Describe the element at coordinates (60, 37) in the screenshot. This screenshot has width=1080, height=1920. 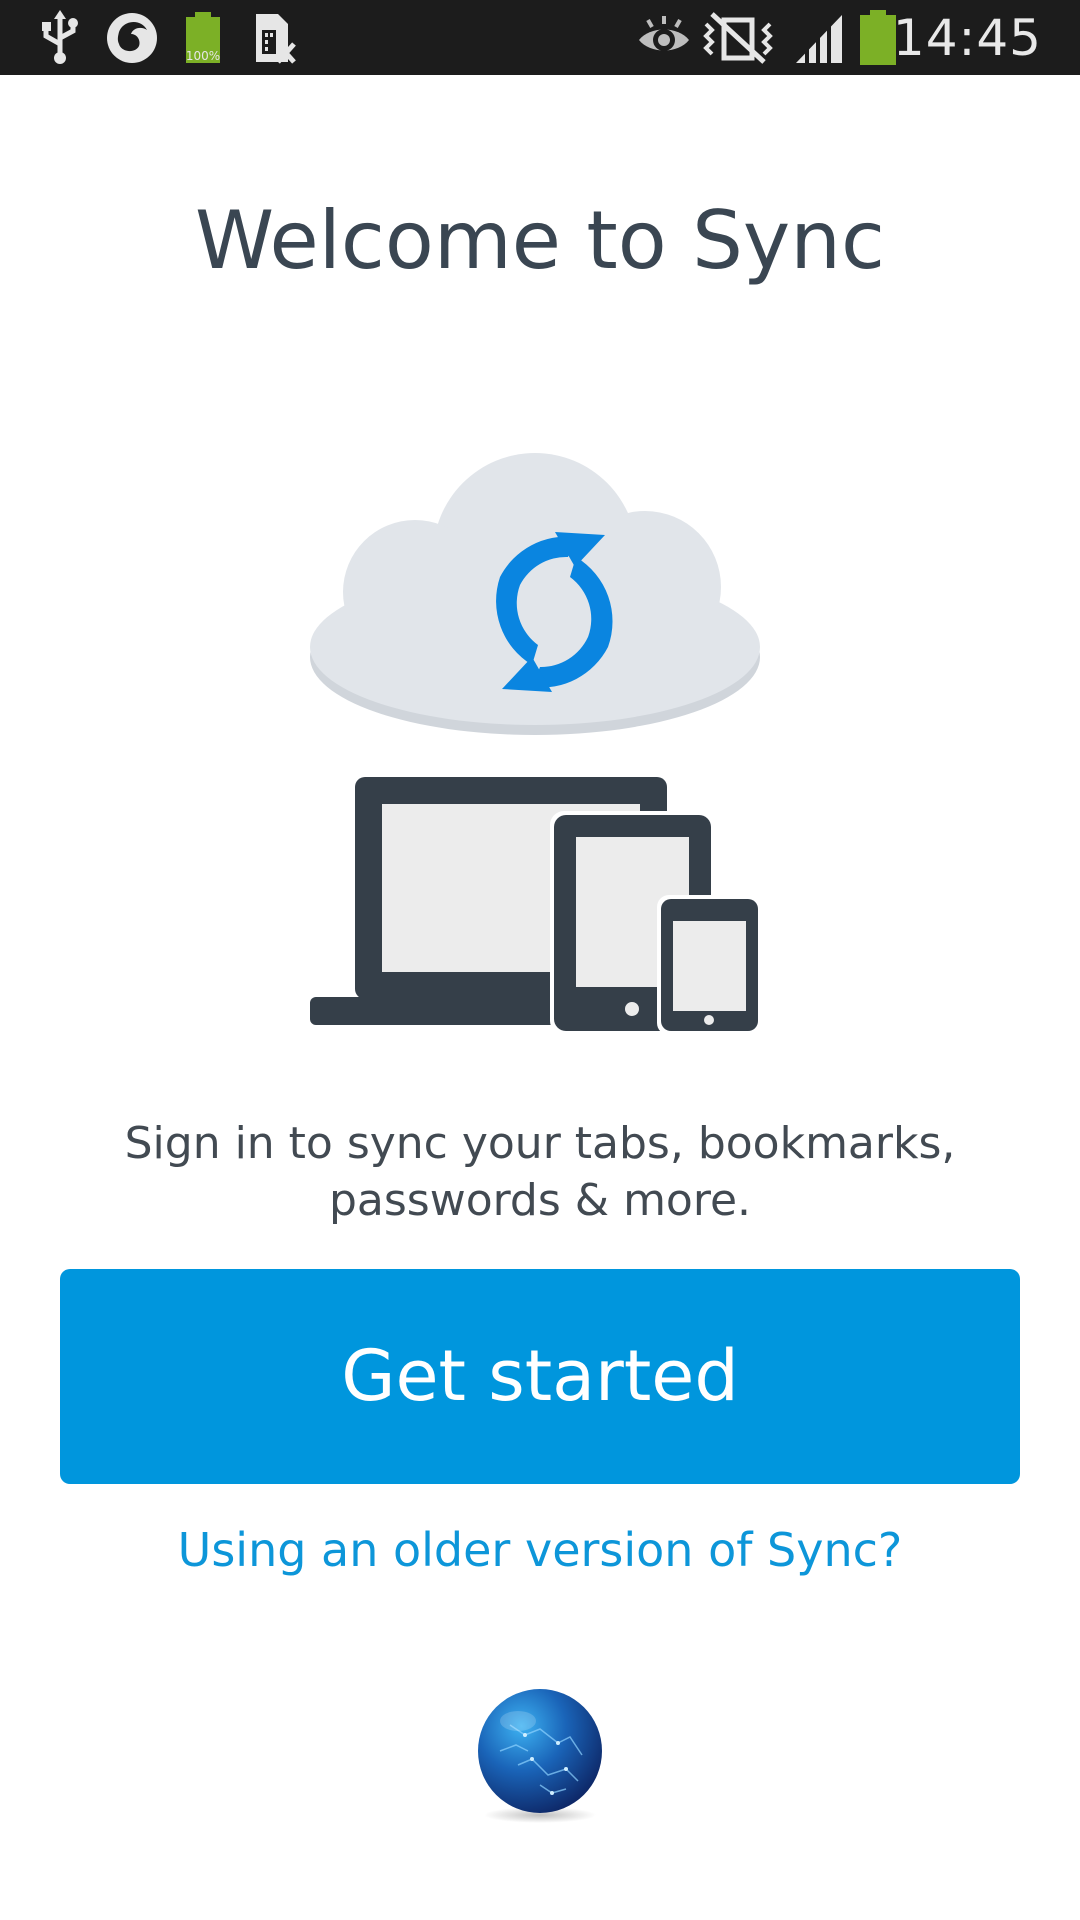
I see `usb-icon` at that location.